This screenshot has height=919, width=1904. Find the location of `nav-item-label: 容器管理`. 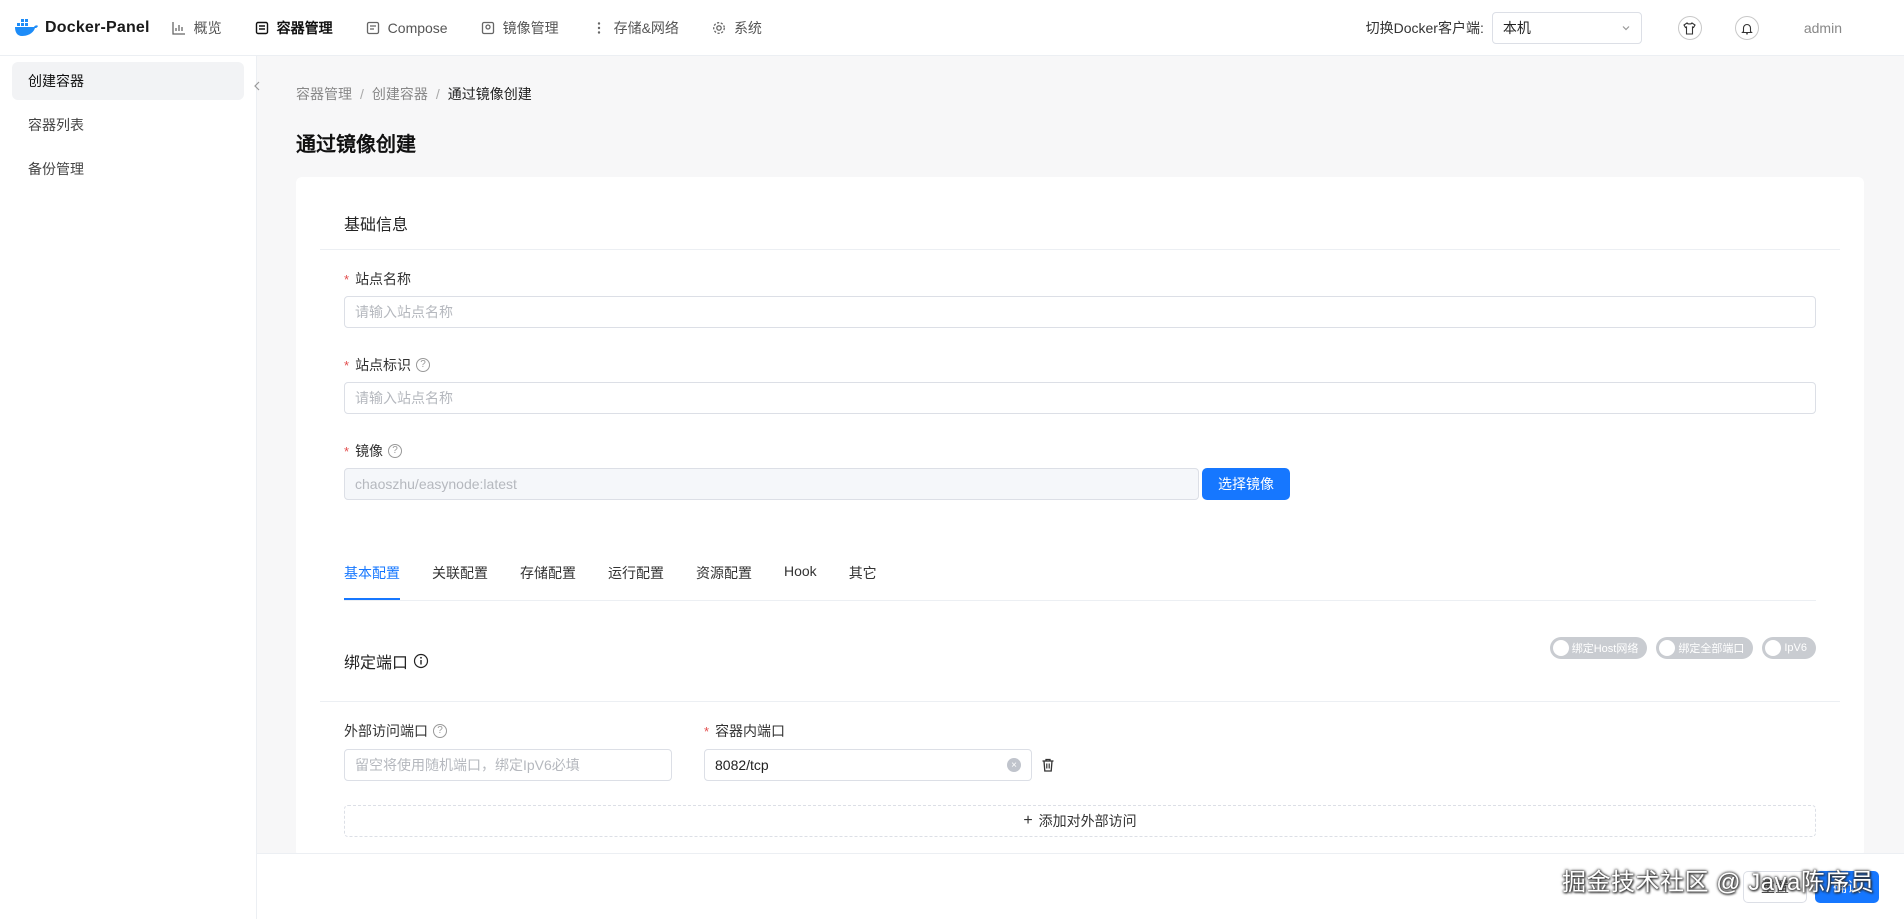

nav-item-label: 容器管理 is located at coordinates (304, 27).